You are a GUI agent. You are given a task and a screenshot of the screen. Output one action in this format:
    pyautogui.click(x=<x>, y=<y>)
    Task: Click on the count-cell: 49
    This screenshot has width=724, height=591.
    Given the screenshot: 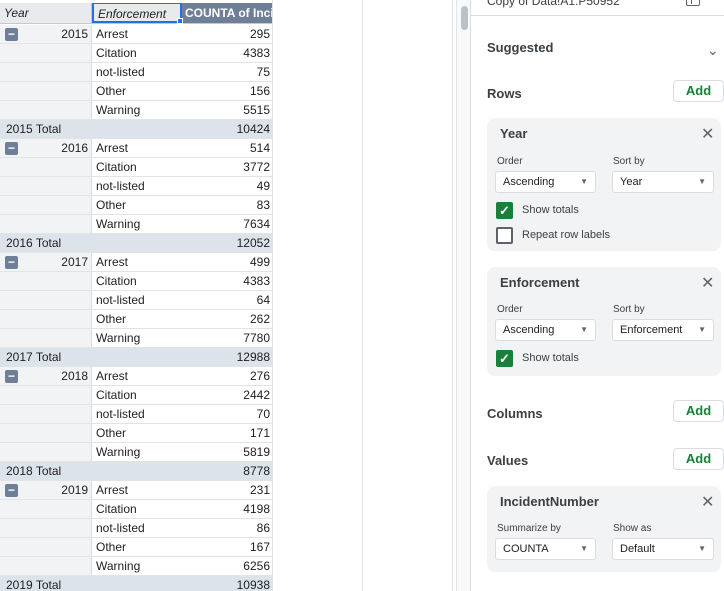 What is the action you would take?
    pyautogui.click(x=227, y=186)
    